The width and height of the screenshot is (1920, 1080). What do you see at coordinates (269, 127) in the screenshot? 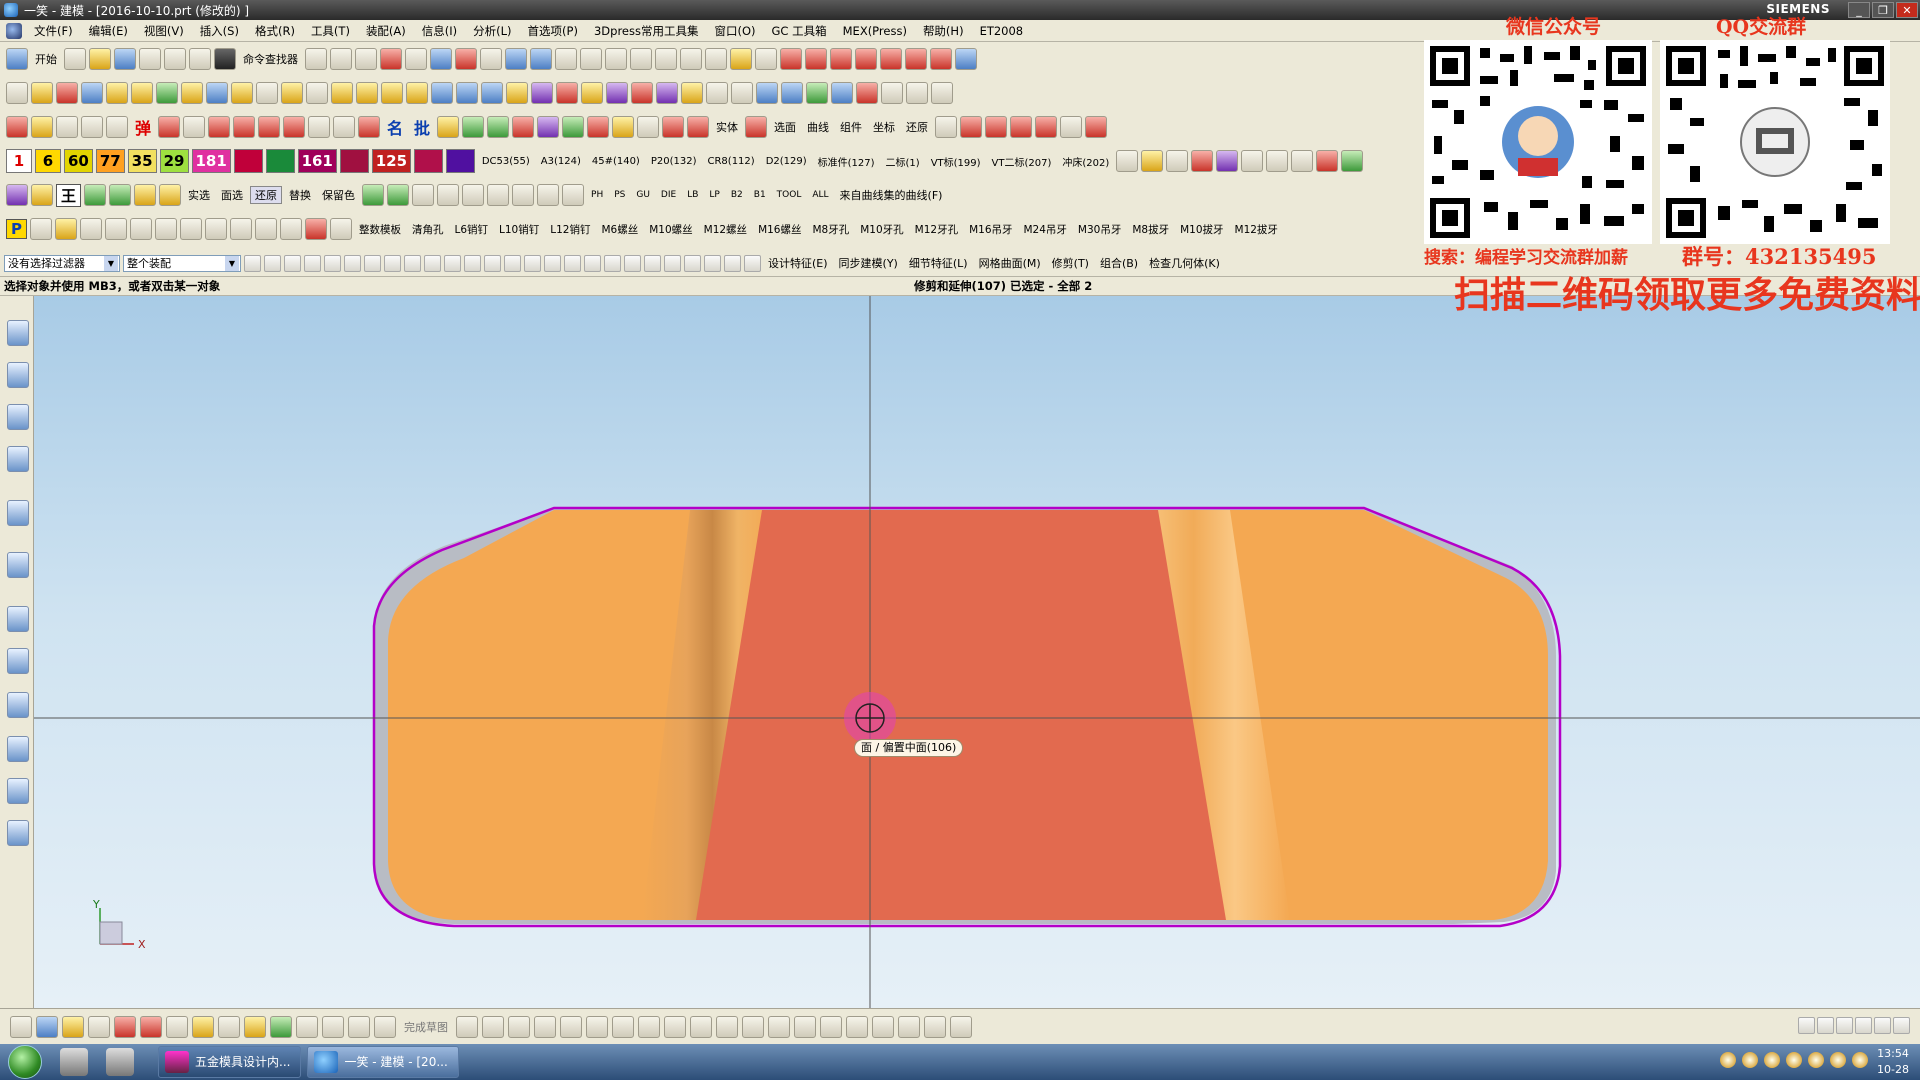
I see `fast-text-icon` at bounding box center [269, 127].